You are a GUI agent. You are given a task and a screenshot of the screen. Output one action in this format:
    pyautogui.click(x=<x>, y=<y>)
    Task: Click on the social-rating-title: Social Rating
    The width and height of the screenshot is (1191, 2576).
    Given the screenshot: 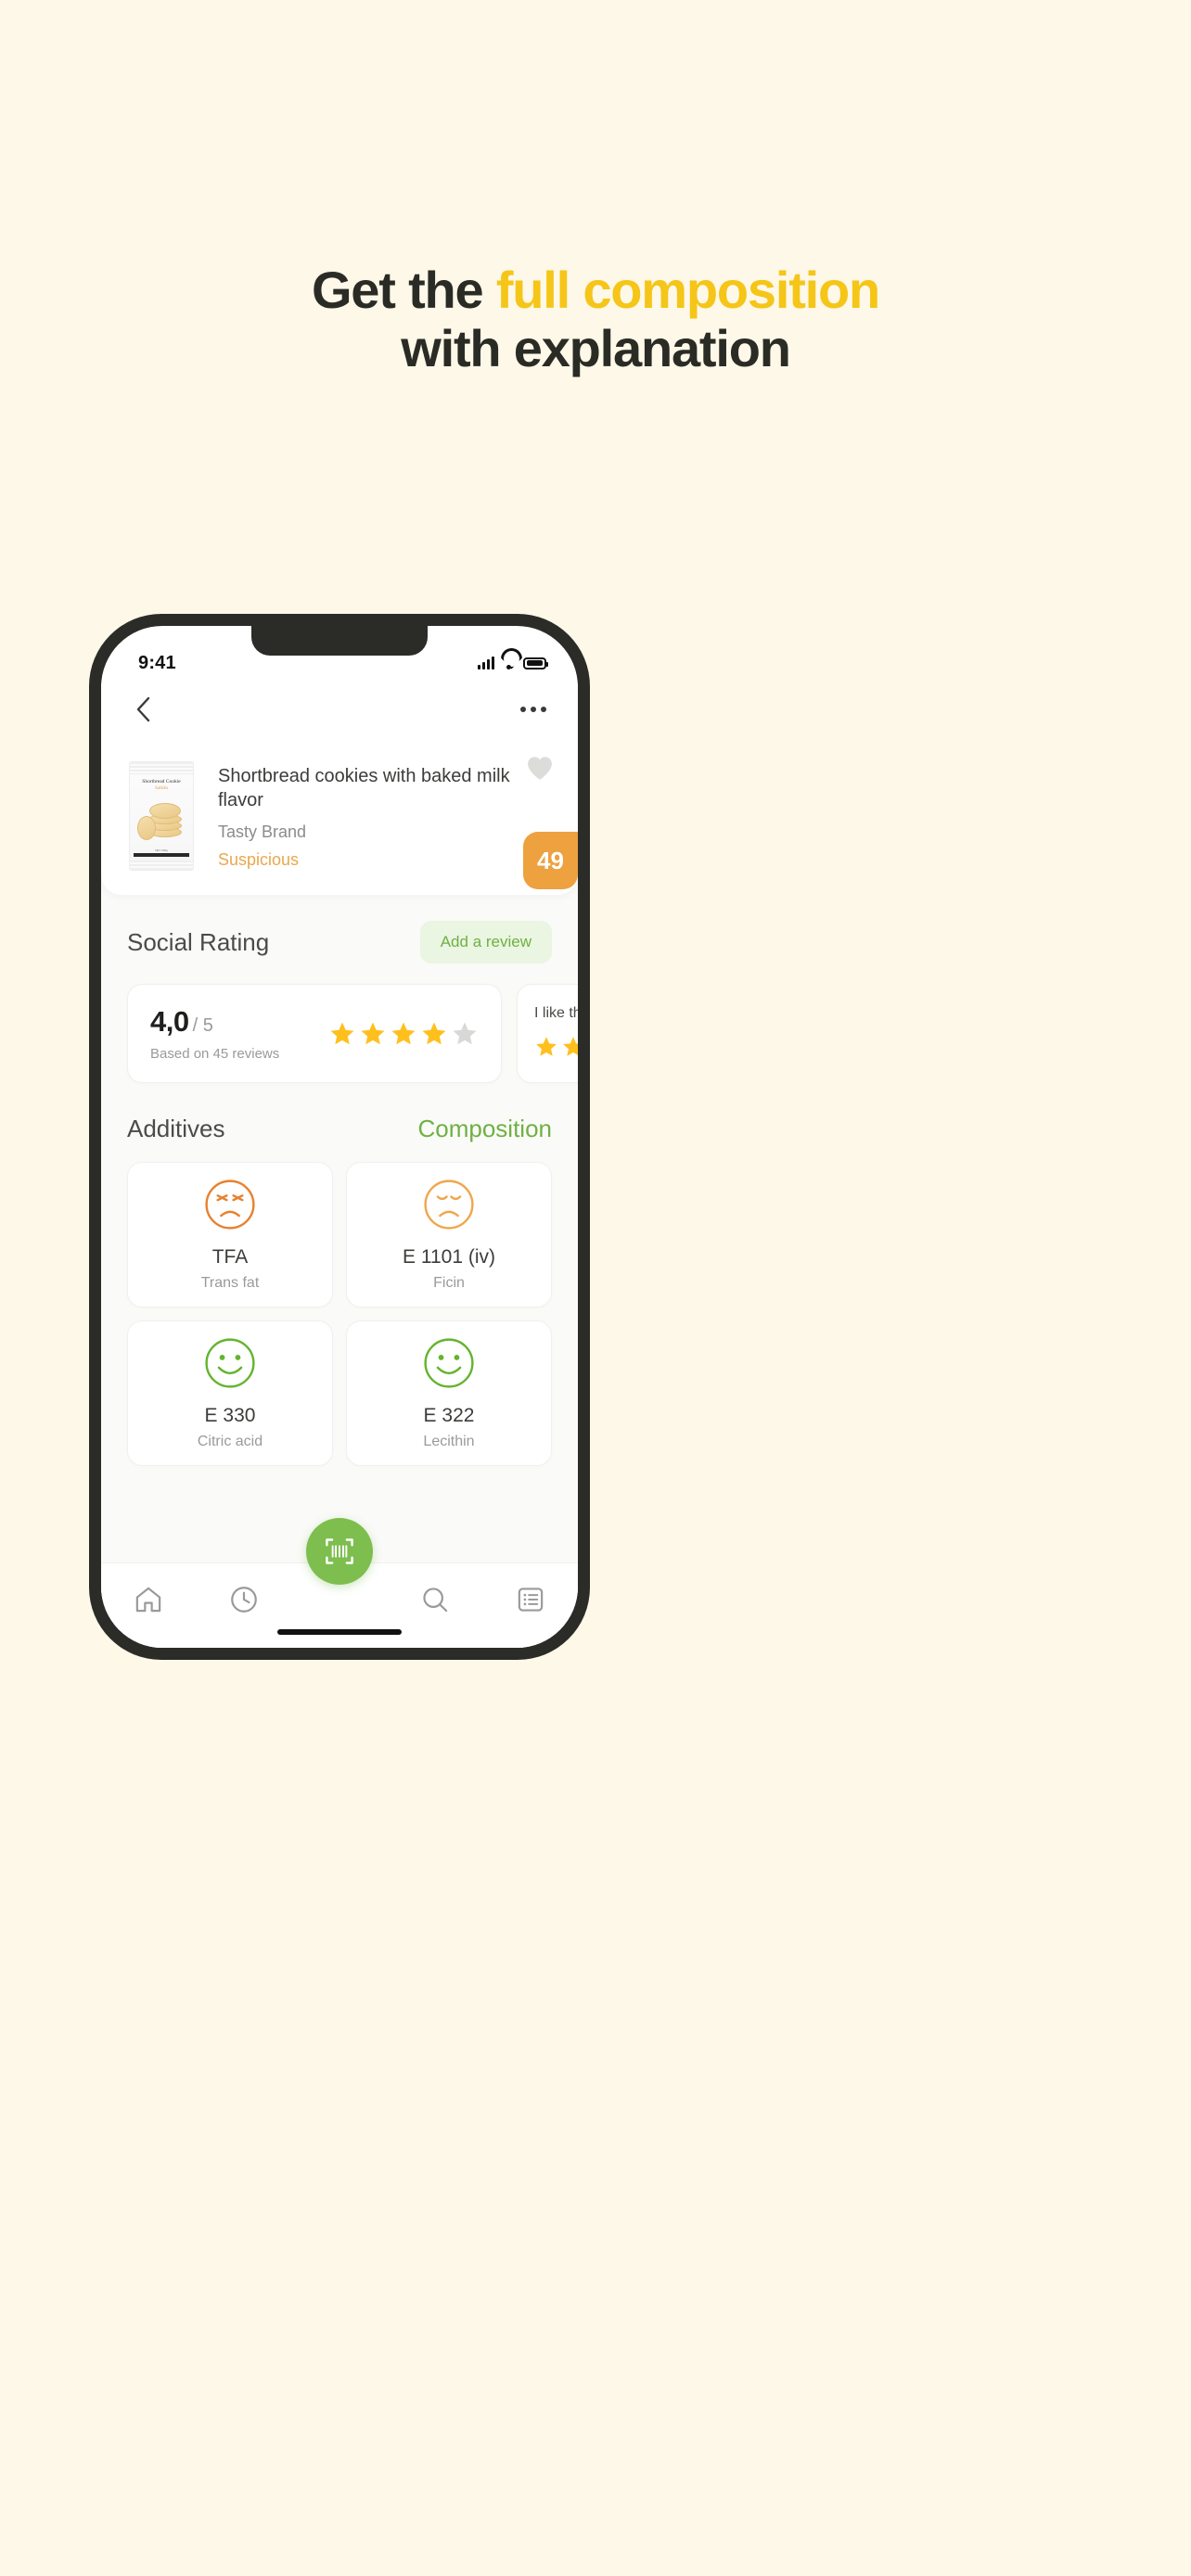 What is the action you would take?
    pyautogui.click(x=198, y=941)
    